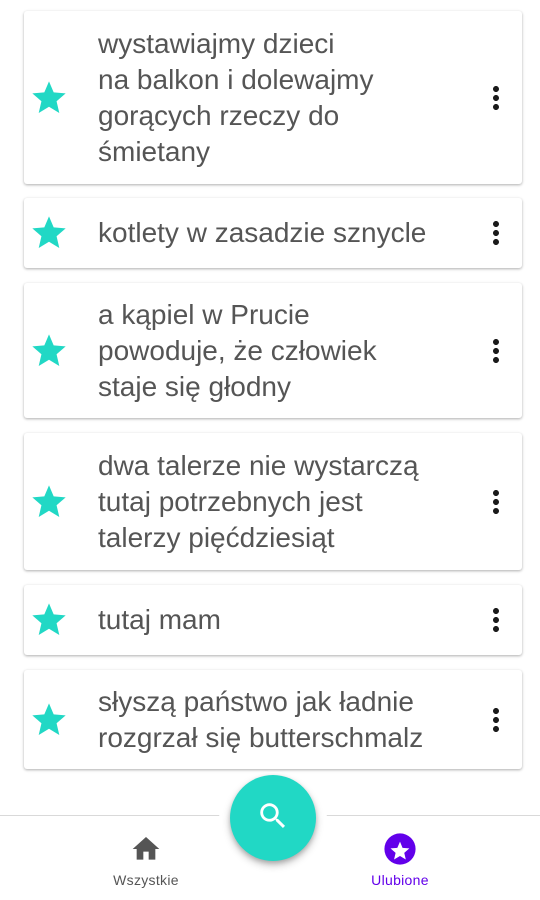 This screenshot has height=900, width=540. I want to click on tab-wszystkie: Wszystkie, so click(146, 858).